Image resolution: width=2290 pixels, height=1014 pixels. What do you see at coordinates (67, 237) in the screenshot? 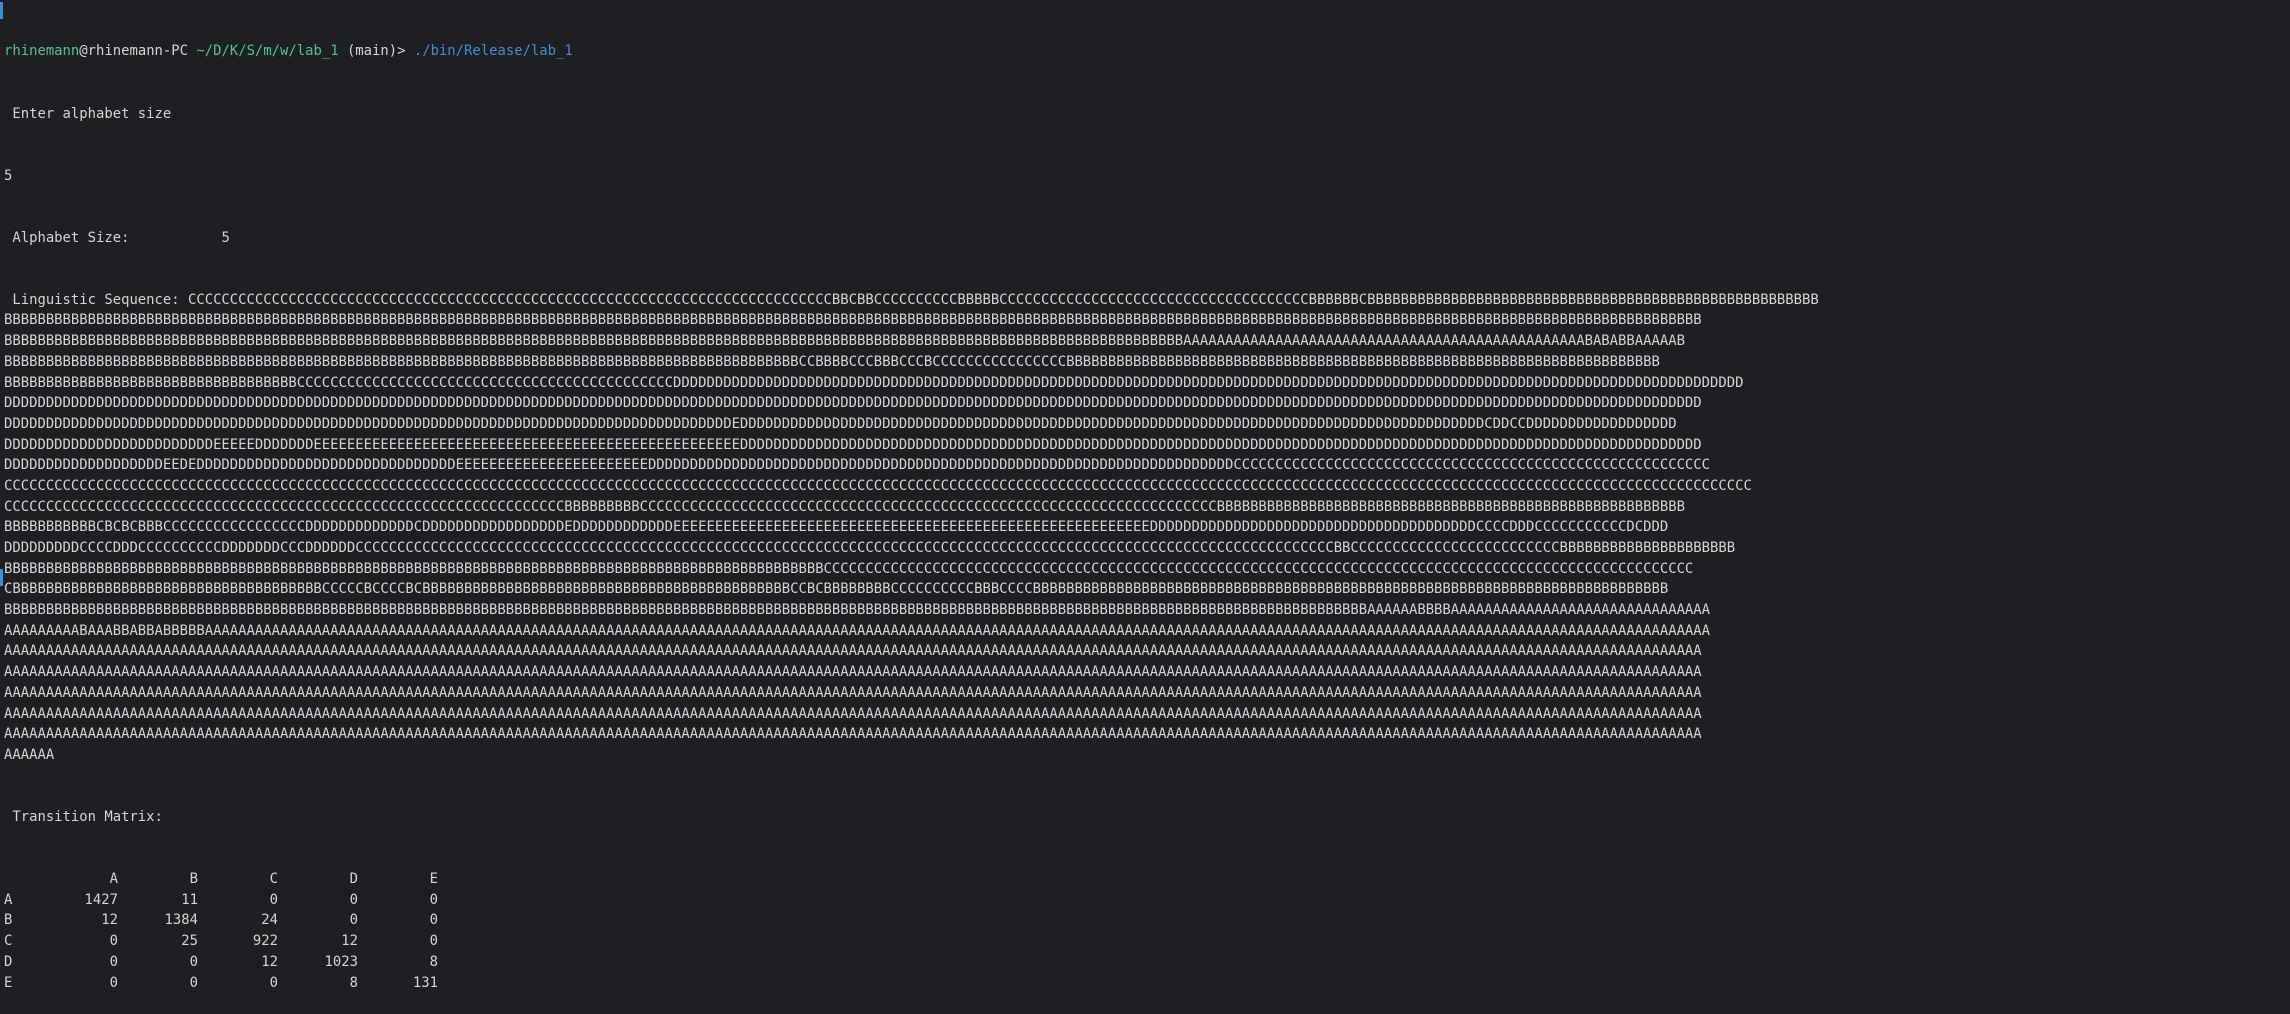
I see `alphabet-size-label: Alphabet Size:` at bounding box center [67, 237].